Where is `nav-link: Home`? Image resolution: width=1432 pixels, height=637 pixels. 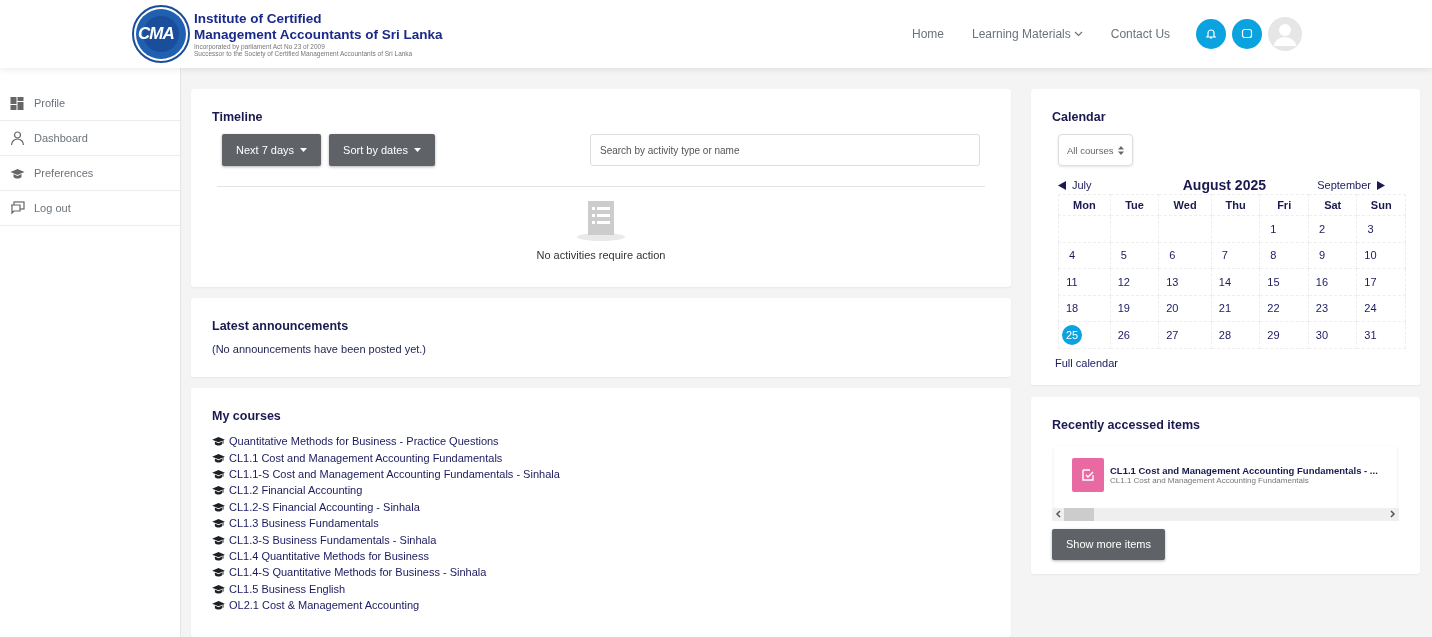 nav-link: Home is located at coordinates (928, 34).